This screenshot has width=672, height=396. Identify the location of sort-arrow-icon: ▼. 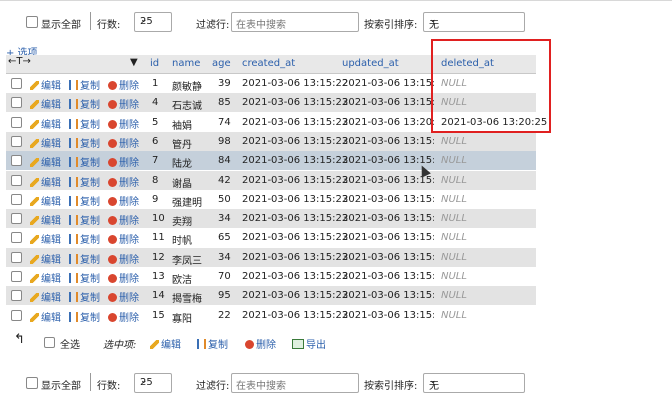
(134, 62).